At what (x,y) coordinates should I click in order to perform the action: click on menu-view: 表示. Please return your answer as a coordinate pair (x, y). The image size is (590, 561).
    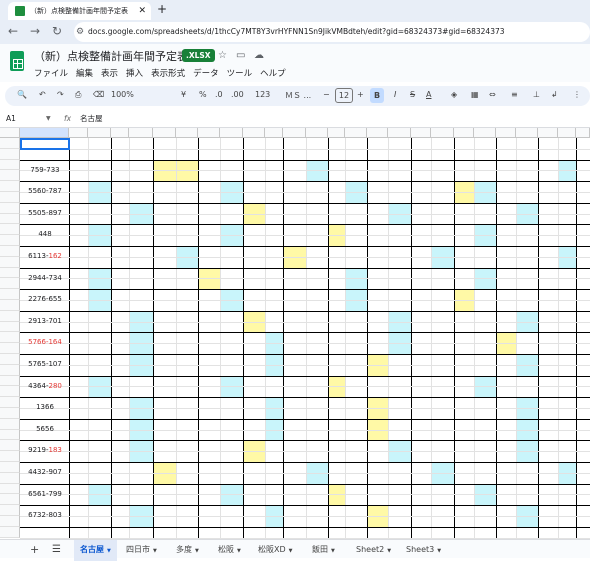
    Looking at the image, I should click on (109, 74).